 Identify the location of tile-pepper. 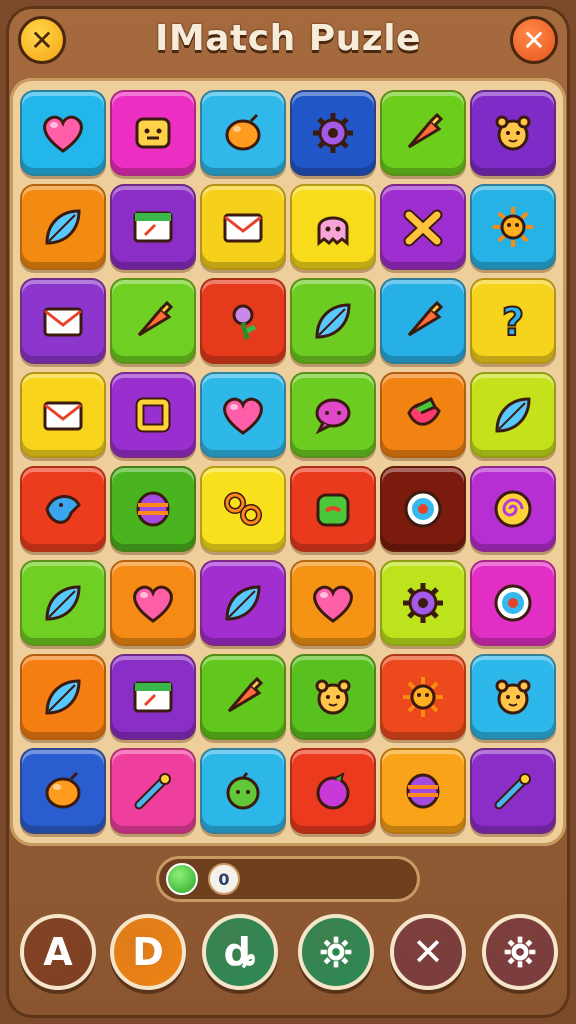
(423, 415).